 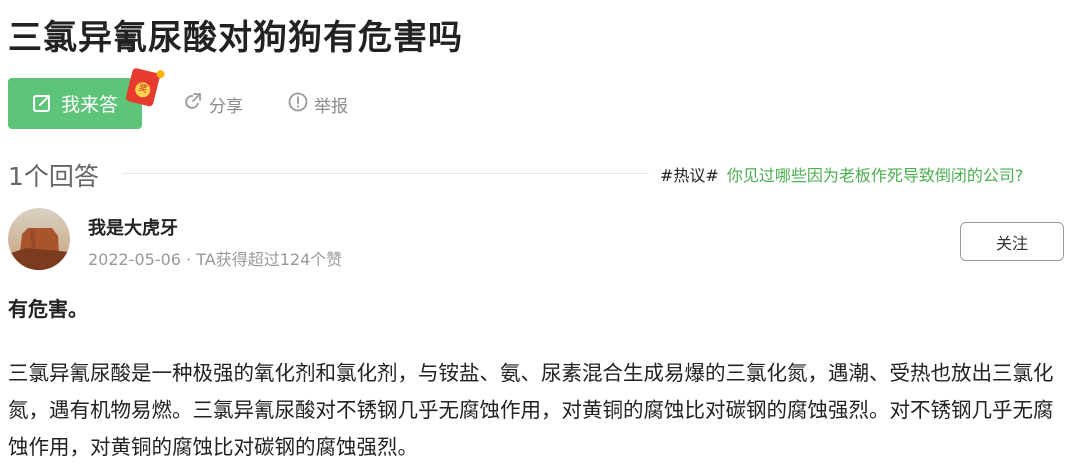 I want to click on share-label: 分享, so click(x=226, y=107).